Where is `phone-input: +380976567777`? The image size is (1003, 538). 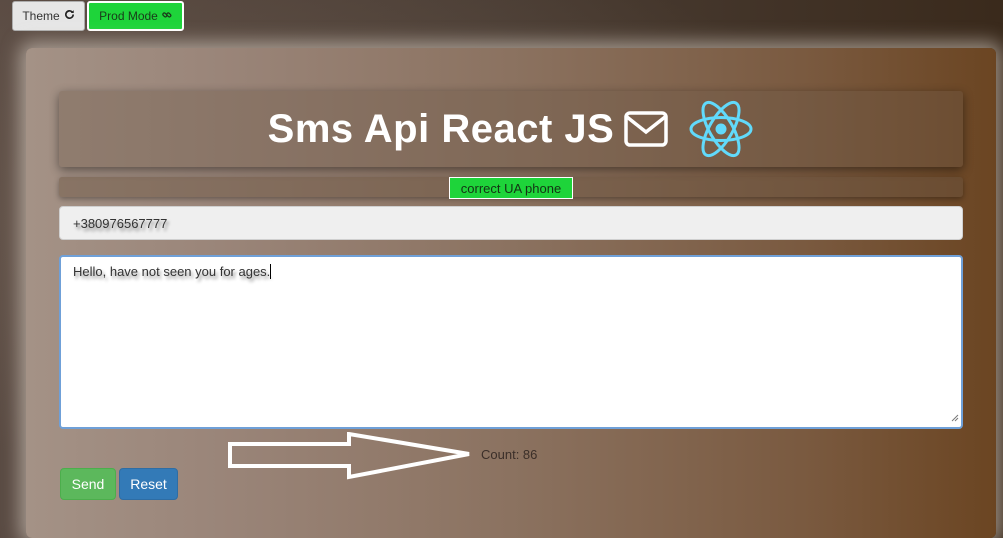
phone-input: +380976567777 is located at coordinates (511, 223).